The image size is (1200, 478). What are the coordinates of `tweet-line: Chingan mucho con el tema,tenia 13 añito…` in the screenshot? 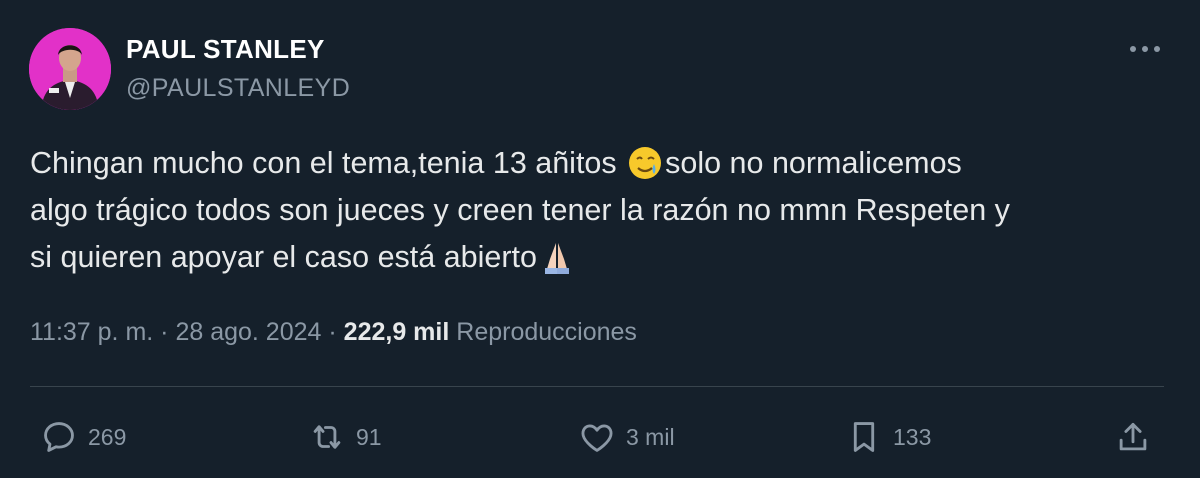 It's located at (605, 163).